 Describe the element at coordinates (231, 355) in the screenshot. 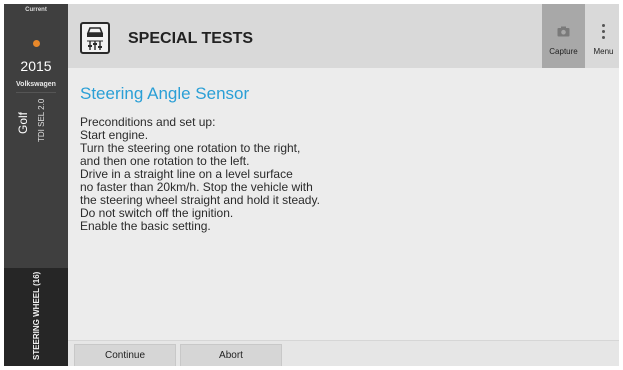

I see `abort-button: Abort` at that location.